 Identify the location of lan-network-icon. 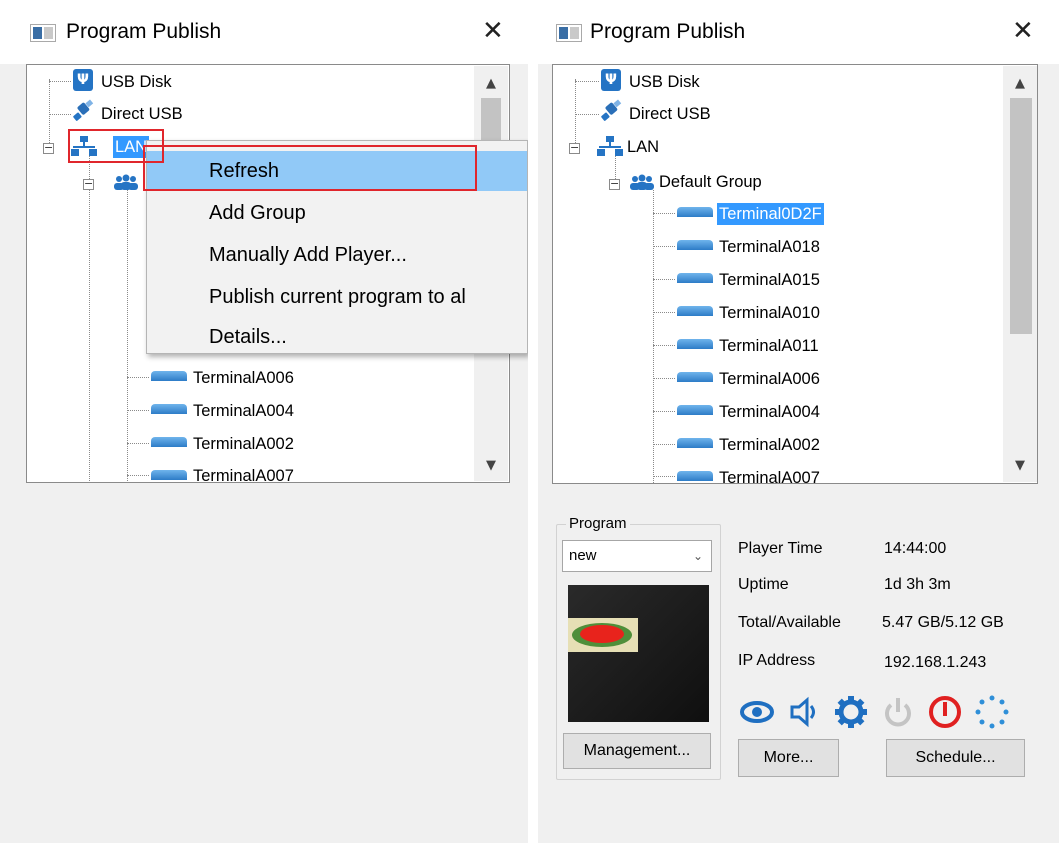
(610, 146).